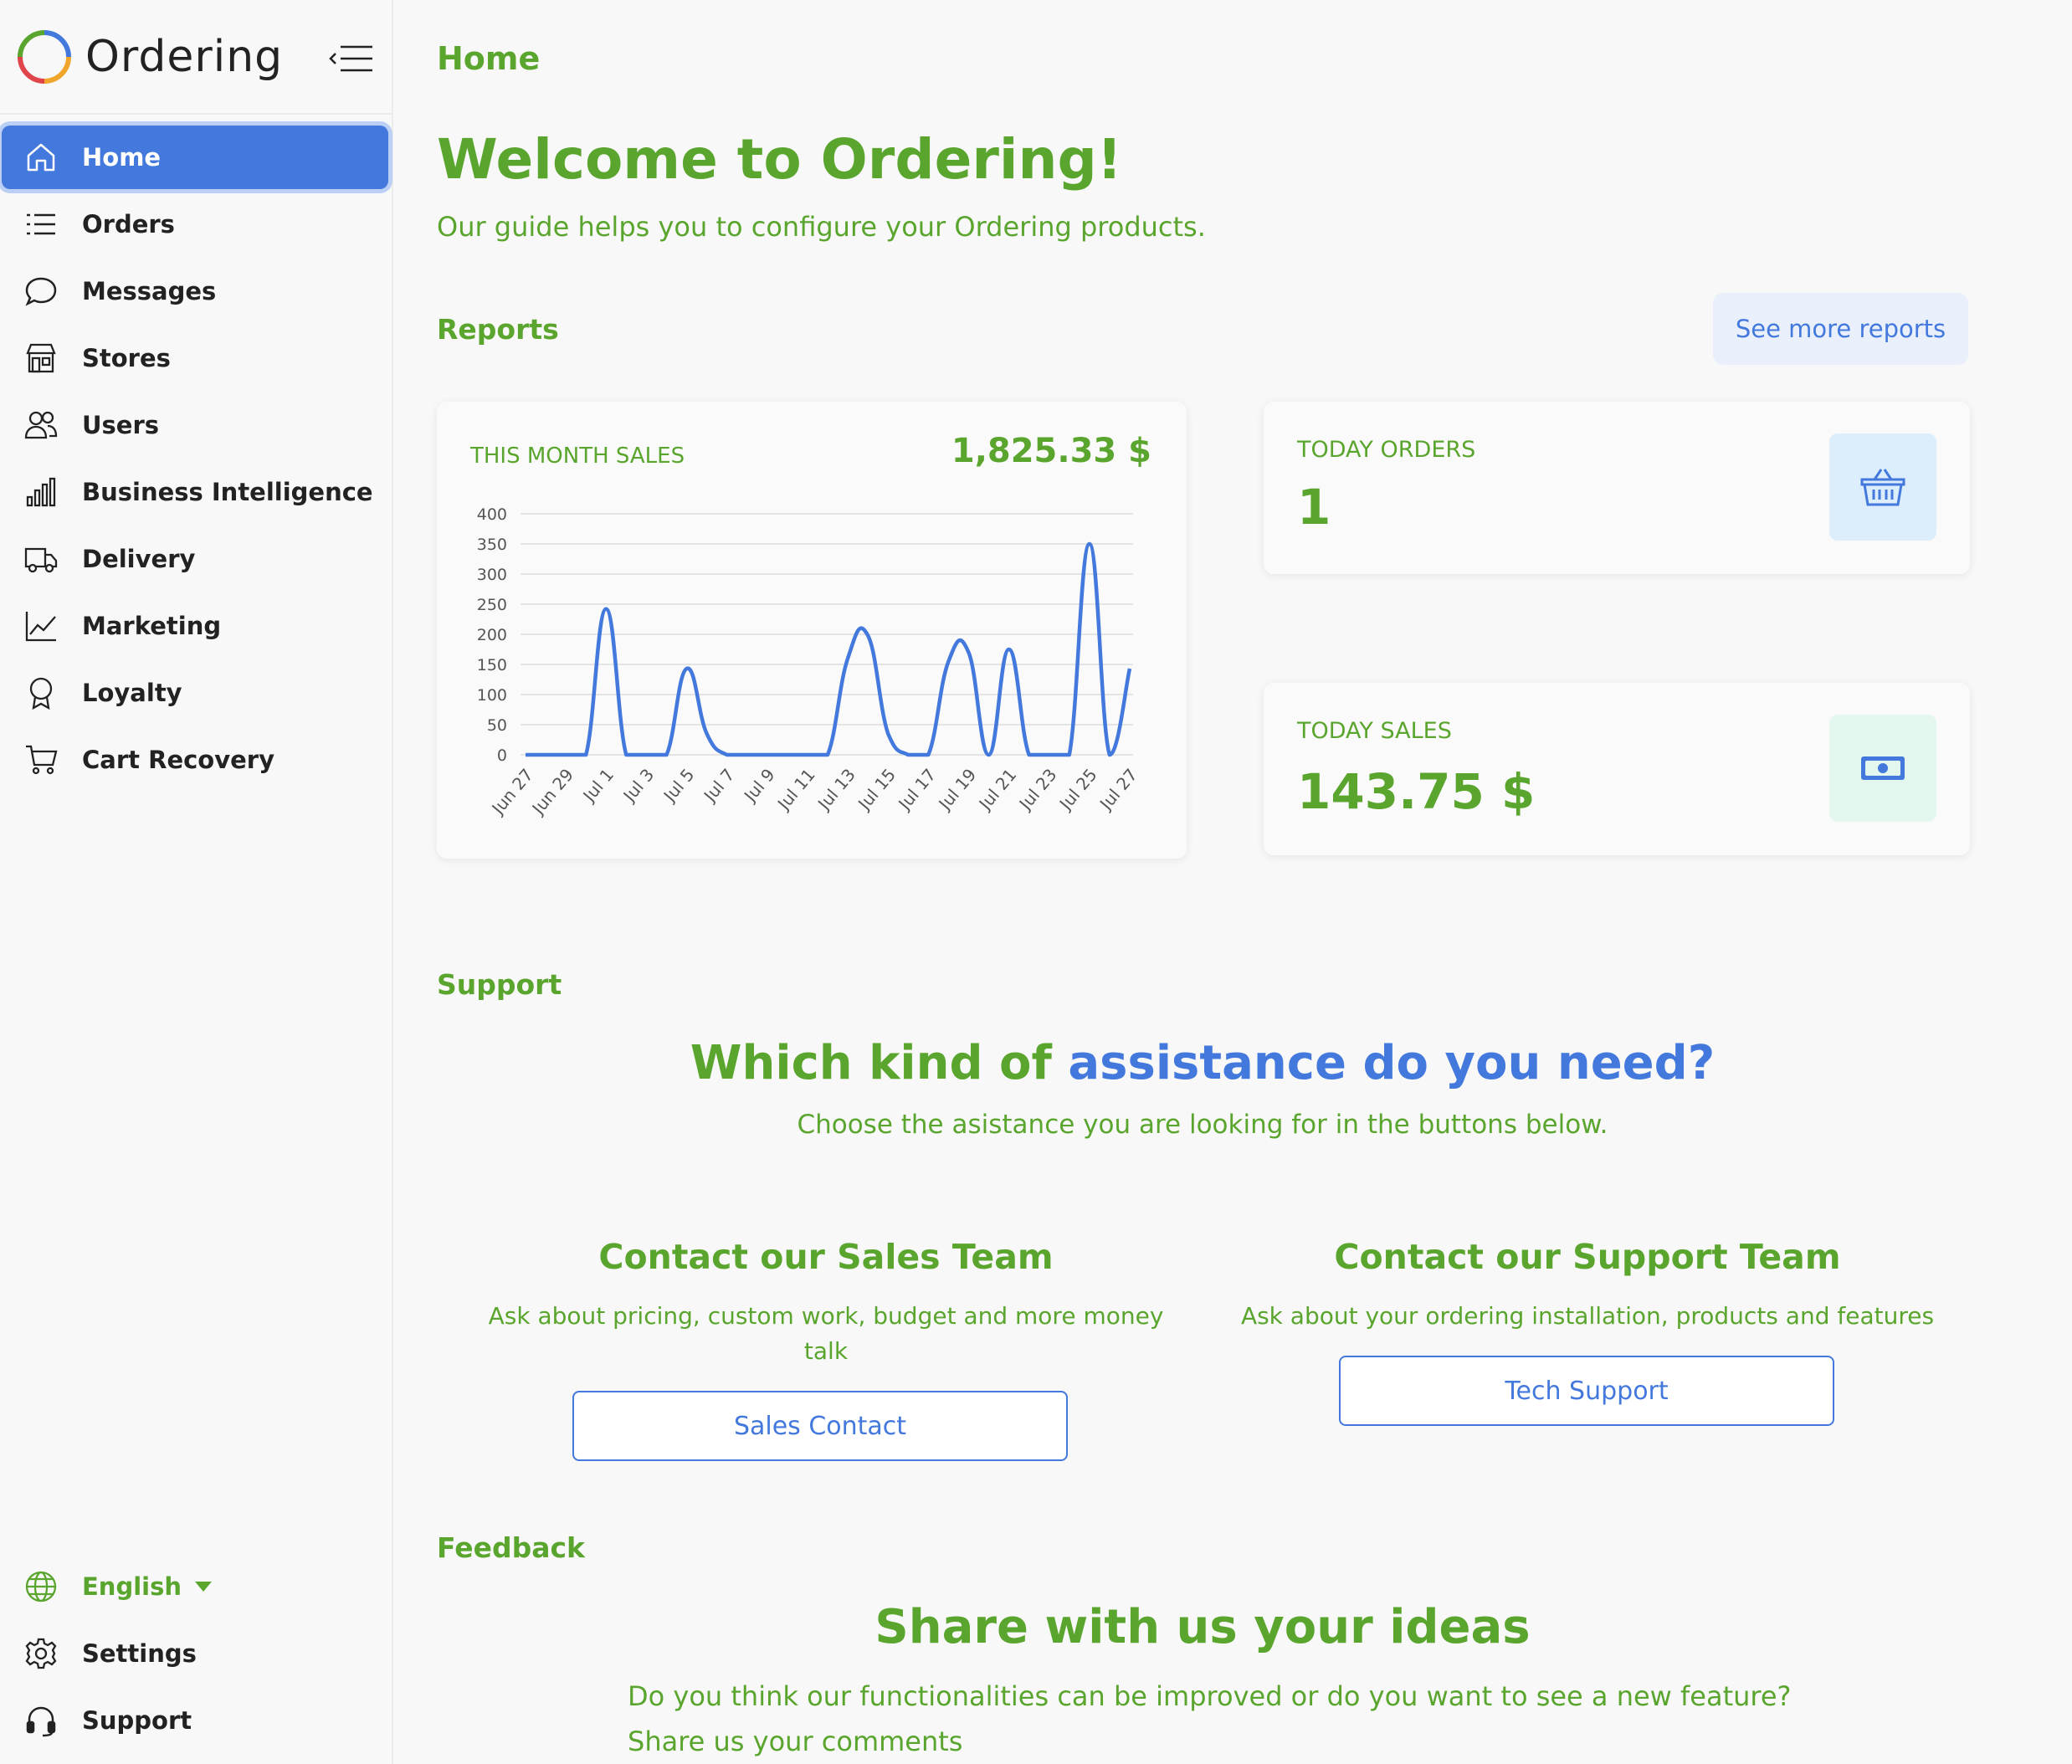  Describe the element at coordinates (820, 1426) in the screenshot. I see `sales-contact-button: Sales Contact` at that location.